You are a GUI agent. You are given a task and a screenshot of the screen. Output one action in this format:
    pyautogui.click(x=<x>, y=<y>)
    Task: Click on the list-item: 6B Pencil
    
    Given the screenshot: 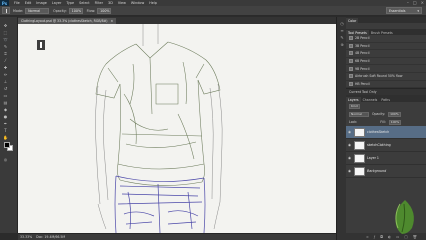 What is the action you would take?
    pyautogui.click(x=386, y=62)
    